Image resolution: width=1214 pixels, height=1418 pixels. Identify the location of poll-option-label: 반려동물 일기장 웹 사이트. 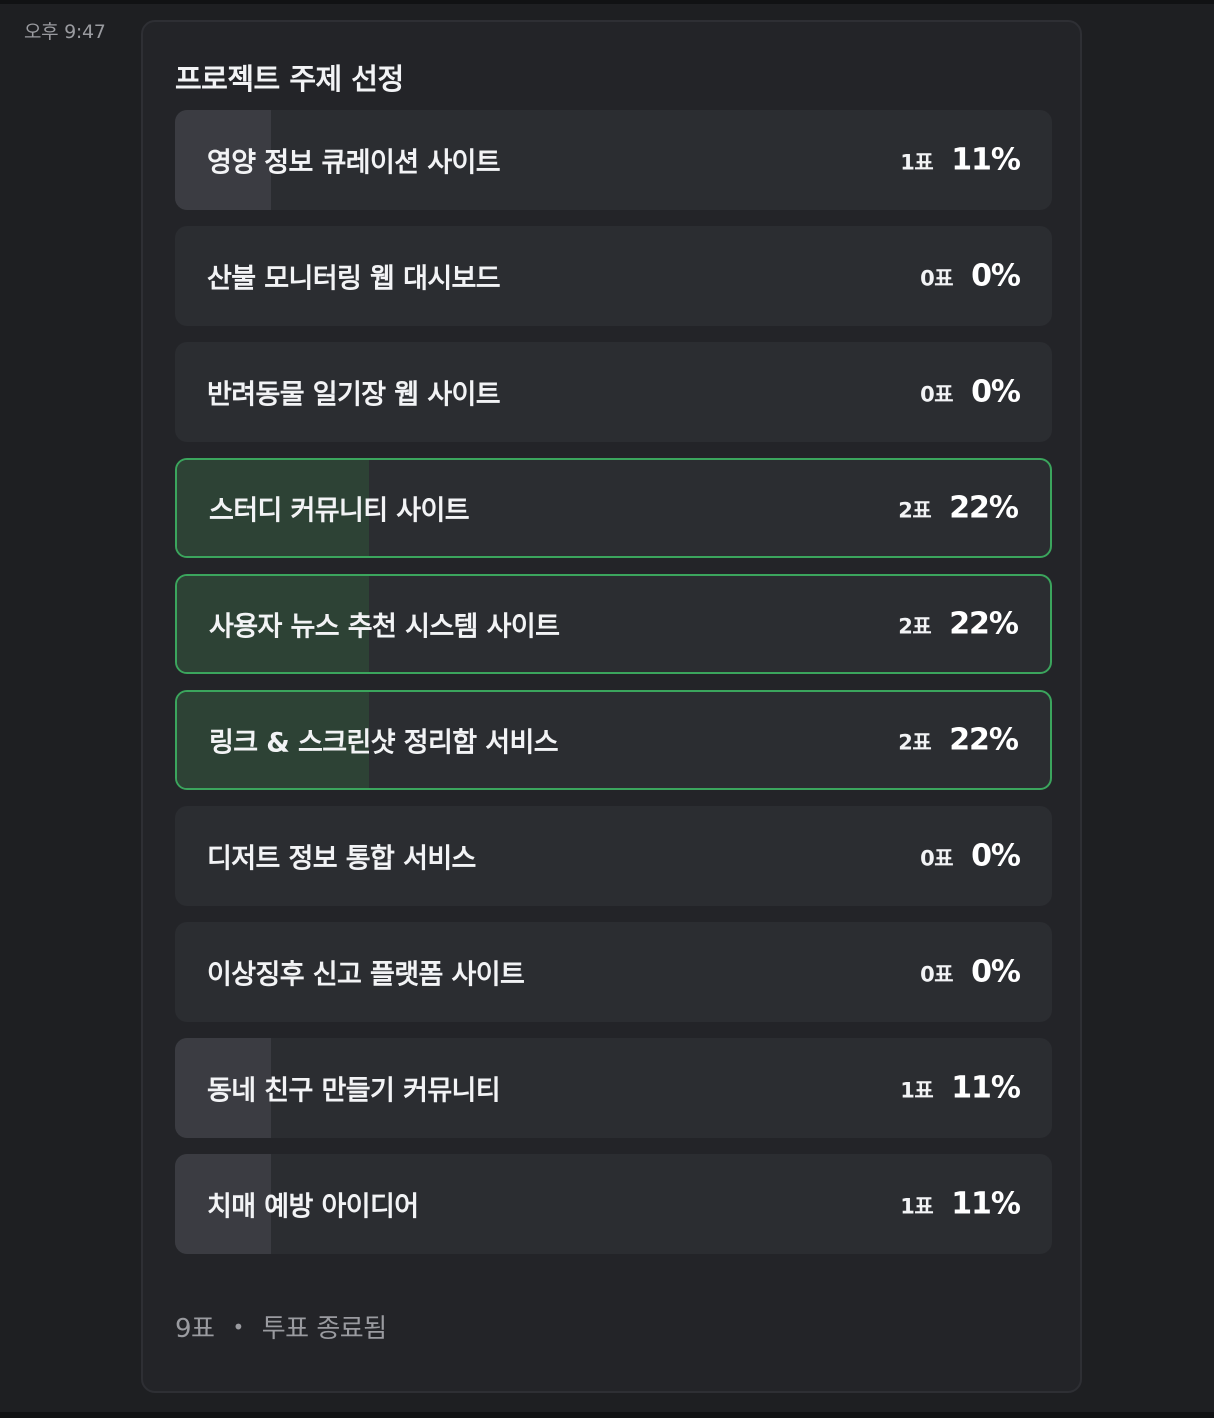
(354, 395).